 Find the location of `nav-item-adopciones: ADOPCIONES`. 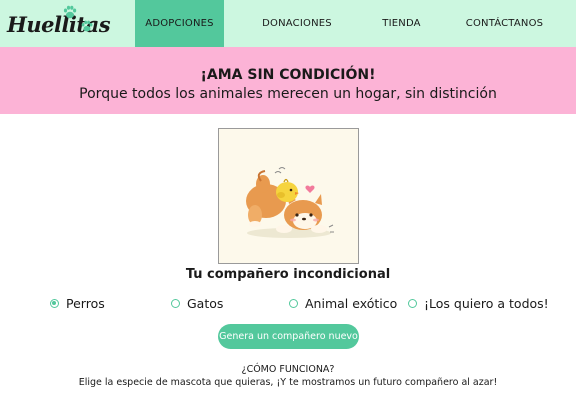

nav-item-adopciones: ADOPCIONES is located at coordinates (179, 23).